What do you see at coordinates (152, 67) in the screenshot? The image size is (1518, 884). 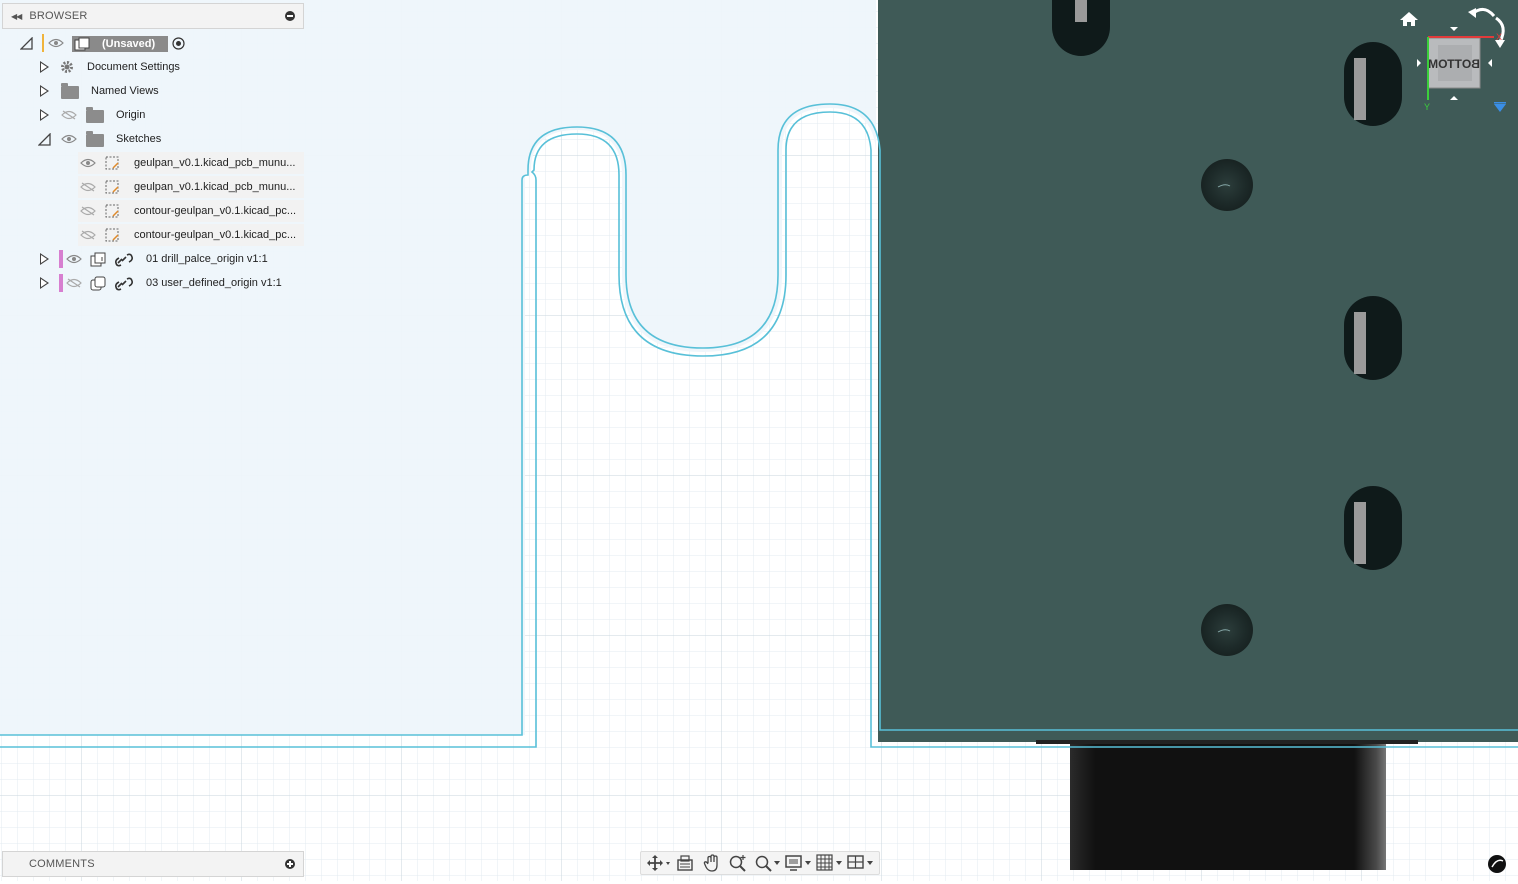 I see `tree-item-document-settings: Document Settings` at bounding box center [152, 67].